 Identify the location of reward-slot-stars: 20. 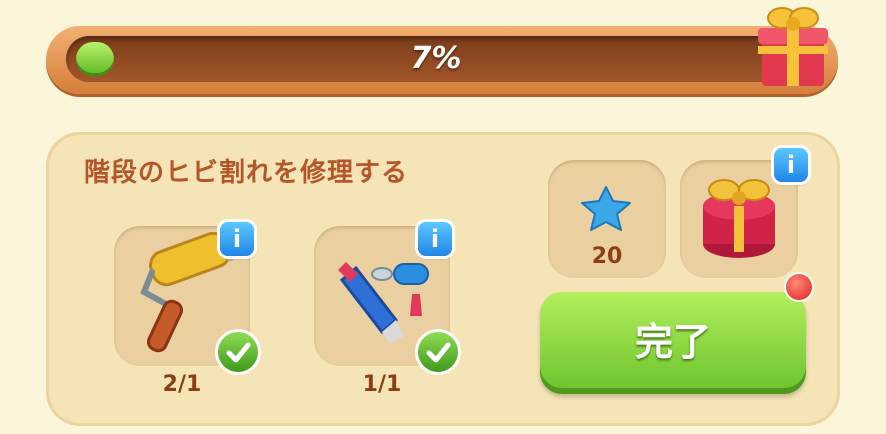
(607, 219).